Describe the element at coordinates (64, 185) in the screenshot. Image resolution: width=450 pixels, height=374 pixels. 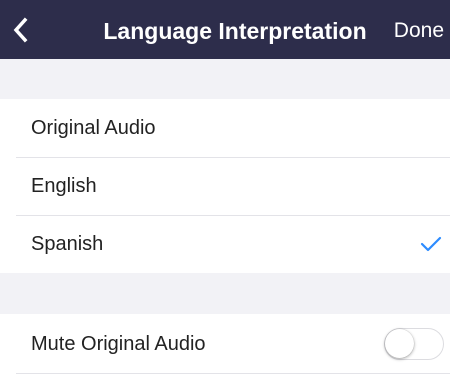
I see `language-option-label: English` at that location.